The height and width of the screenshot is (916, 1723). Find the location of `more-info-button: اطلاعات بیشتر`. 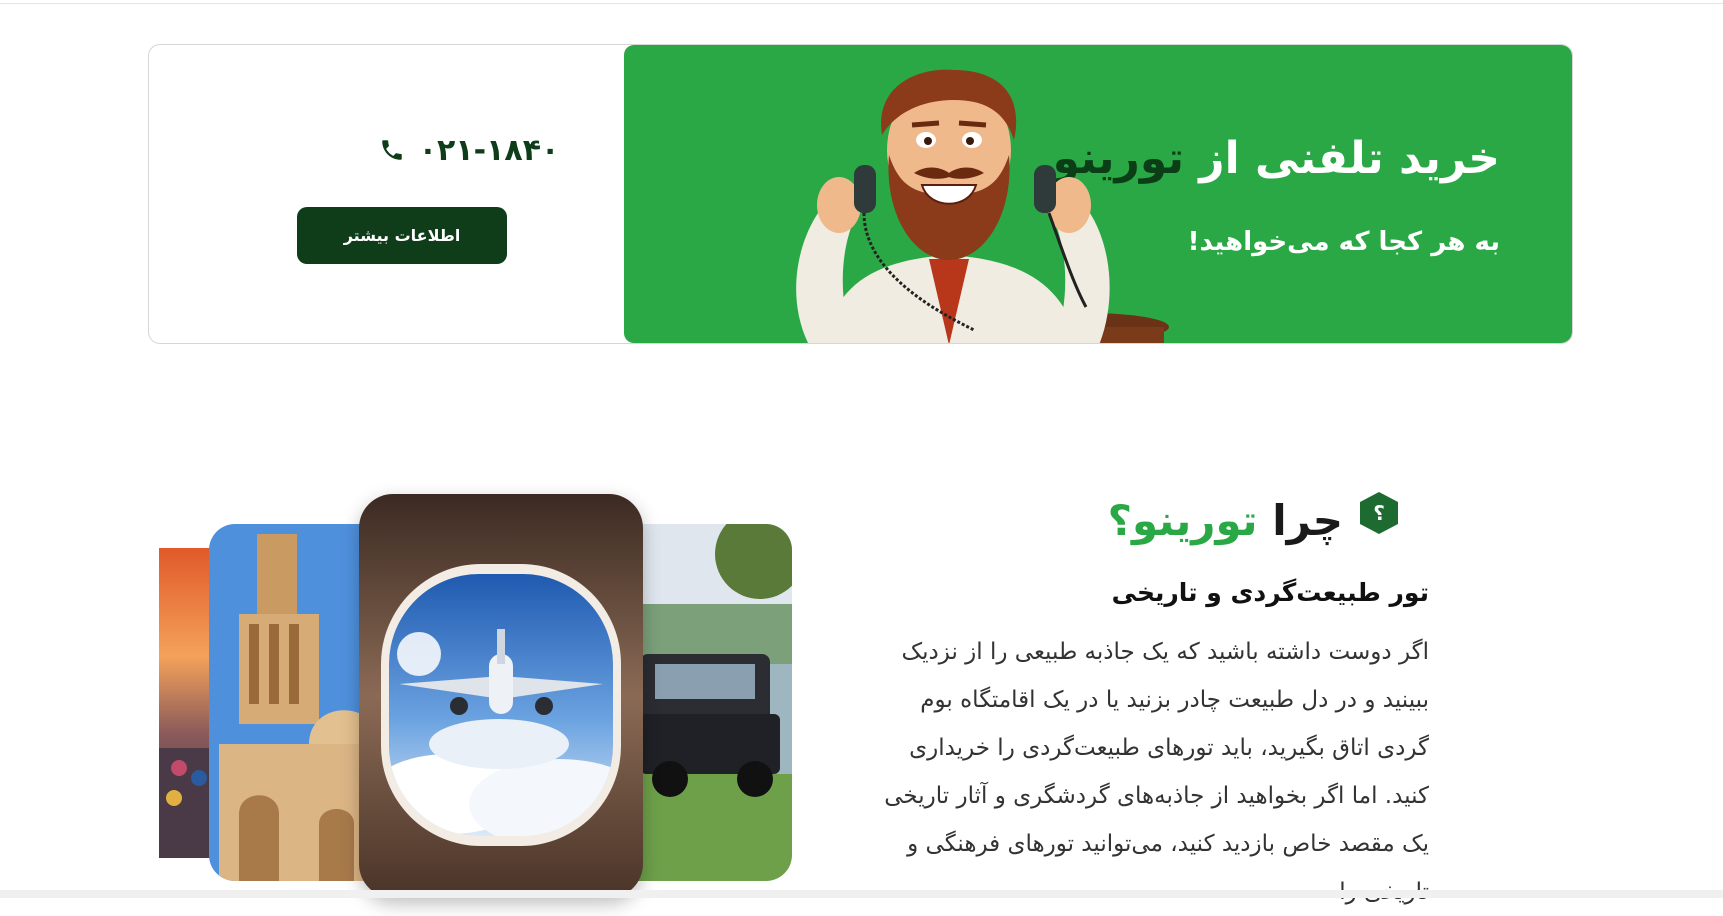

more-info-button: اطلاعات بیشتر is located at coordinates (402, 235).